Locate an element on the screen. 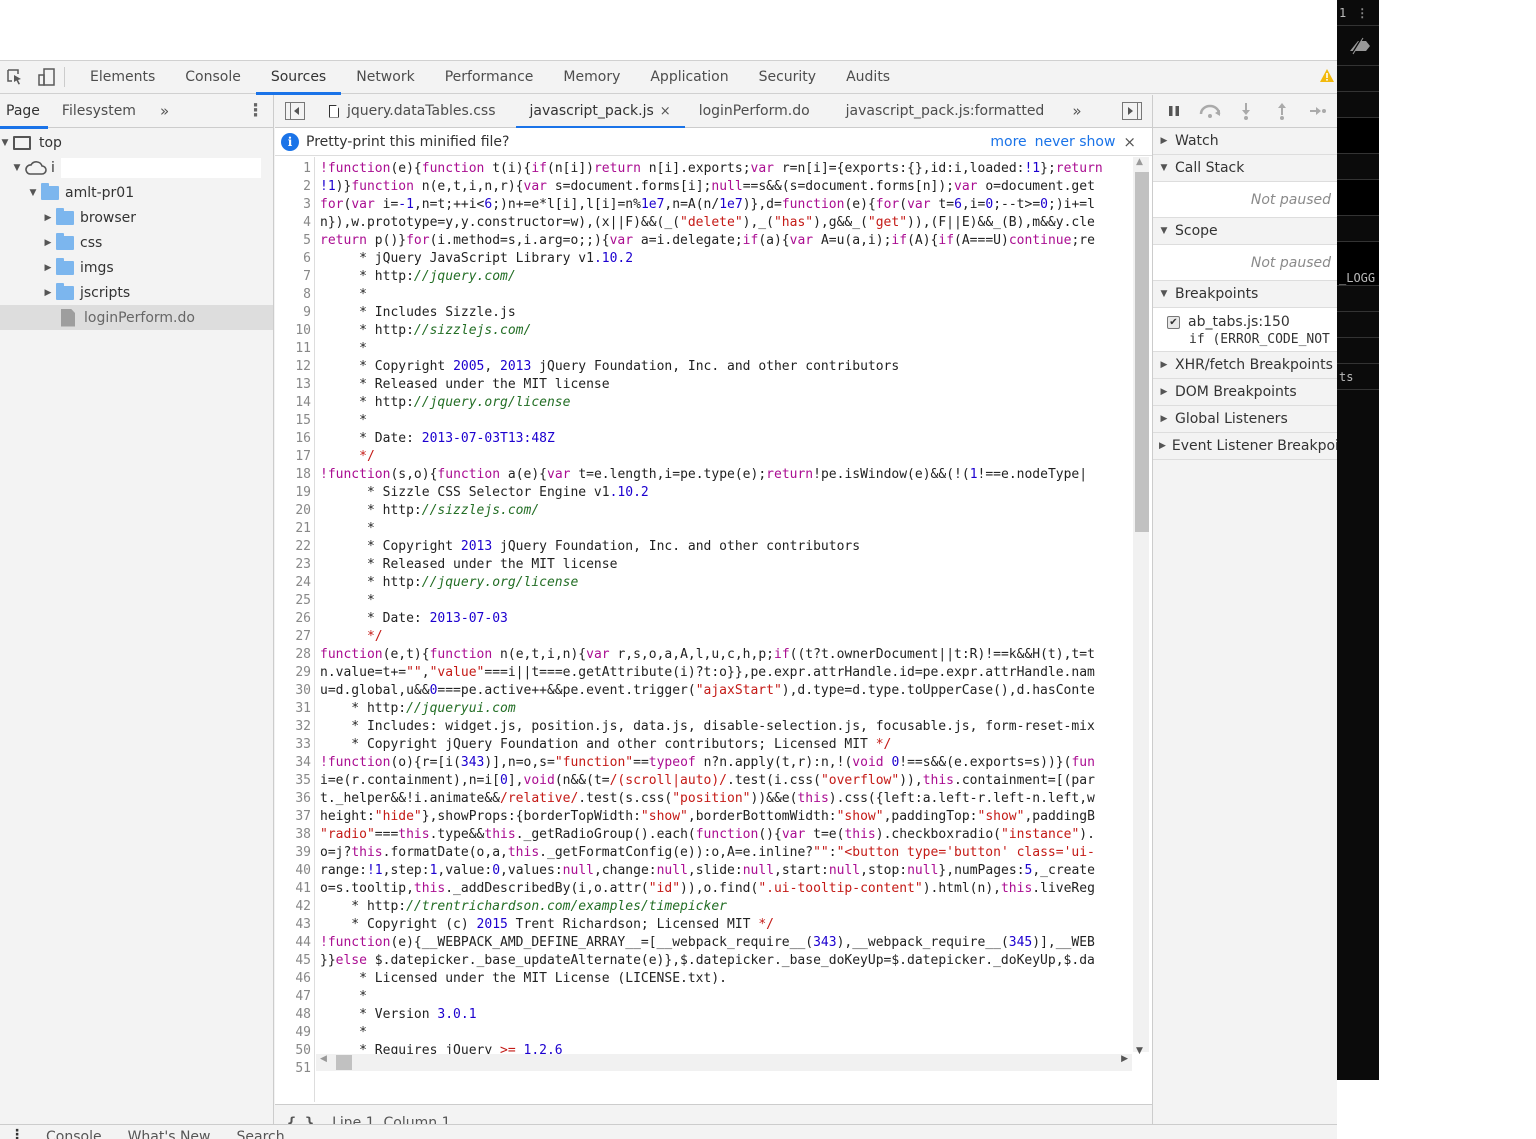 Image resolution: width=1536 pixels, height=1139 pixels. code-line: 24 * http://jquery.org/license is located at coordinates (703, 583).